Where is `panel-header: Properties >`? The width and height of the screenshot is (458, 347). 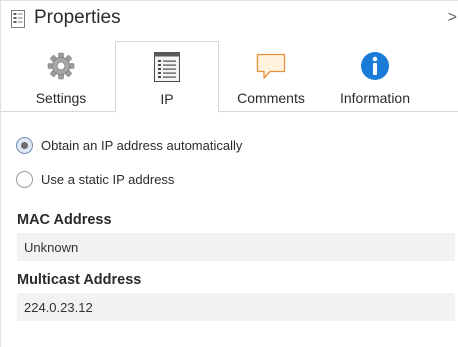
panel-header: Properties > is located at coordinates (229, 19).